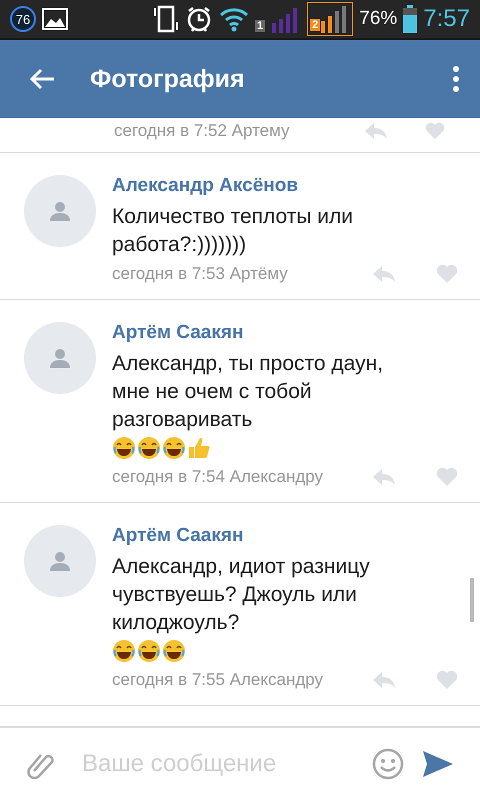 The image size is (480, 800). Describe the element at coordinates (202, 131) in the screenshot. I see `comment-meta: сегодня в 7:52 Артему` at that location.